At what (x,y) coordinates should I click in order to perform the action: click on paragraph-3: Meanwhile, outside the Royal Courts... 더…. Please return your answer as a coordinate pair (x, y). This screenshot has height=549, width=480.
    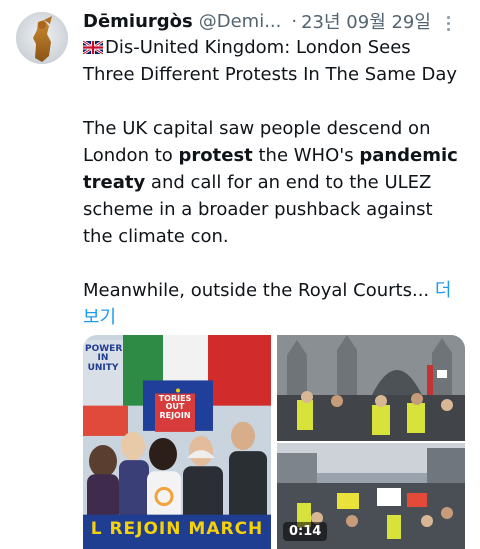
    Looking at the image, I should click on (275, 304).